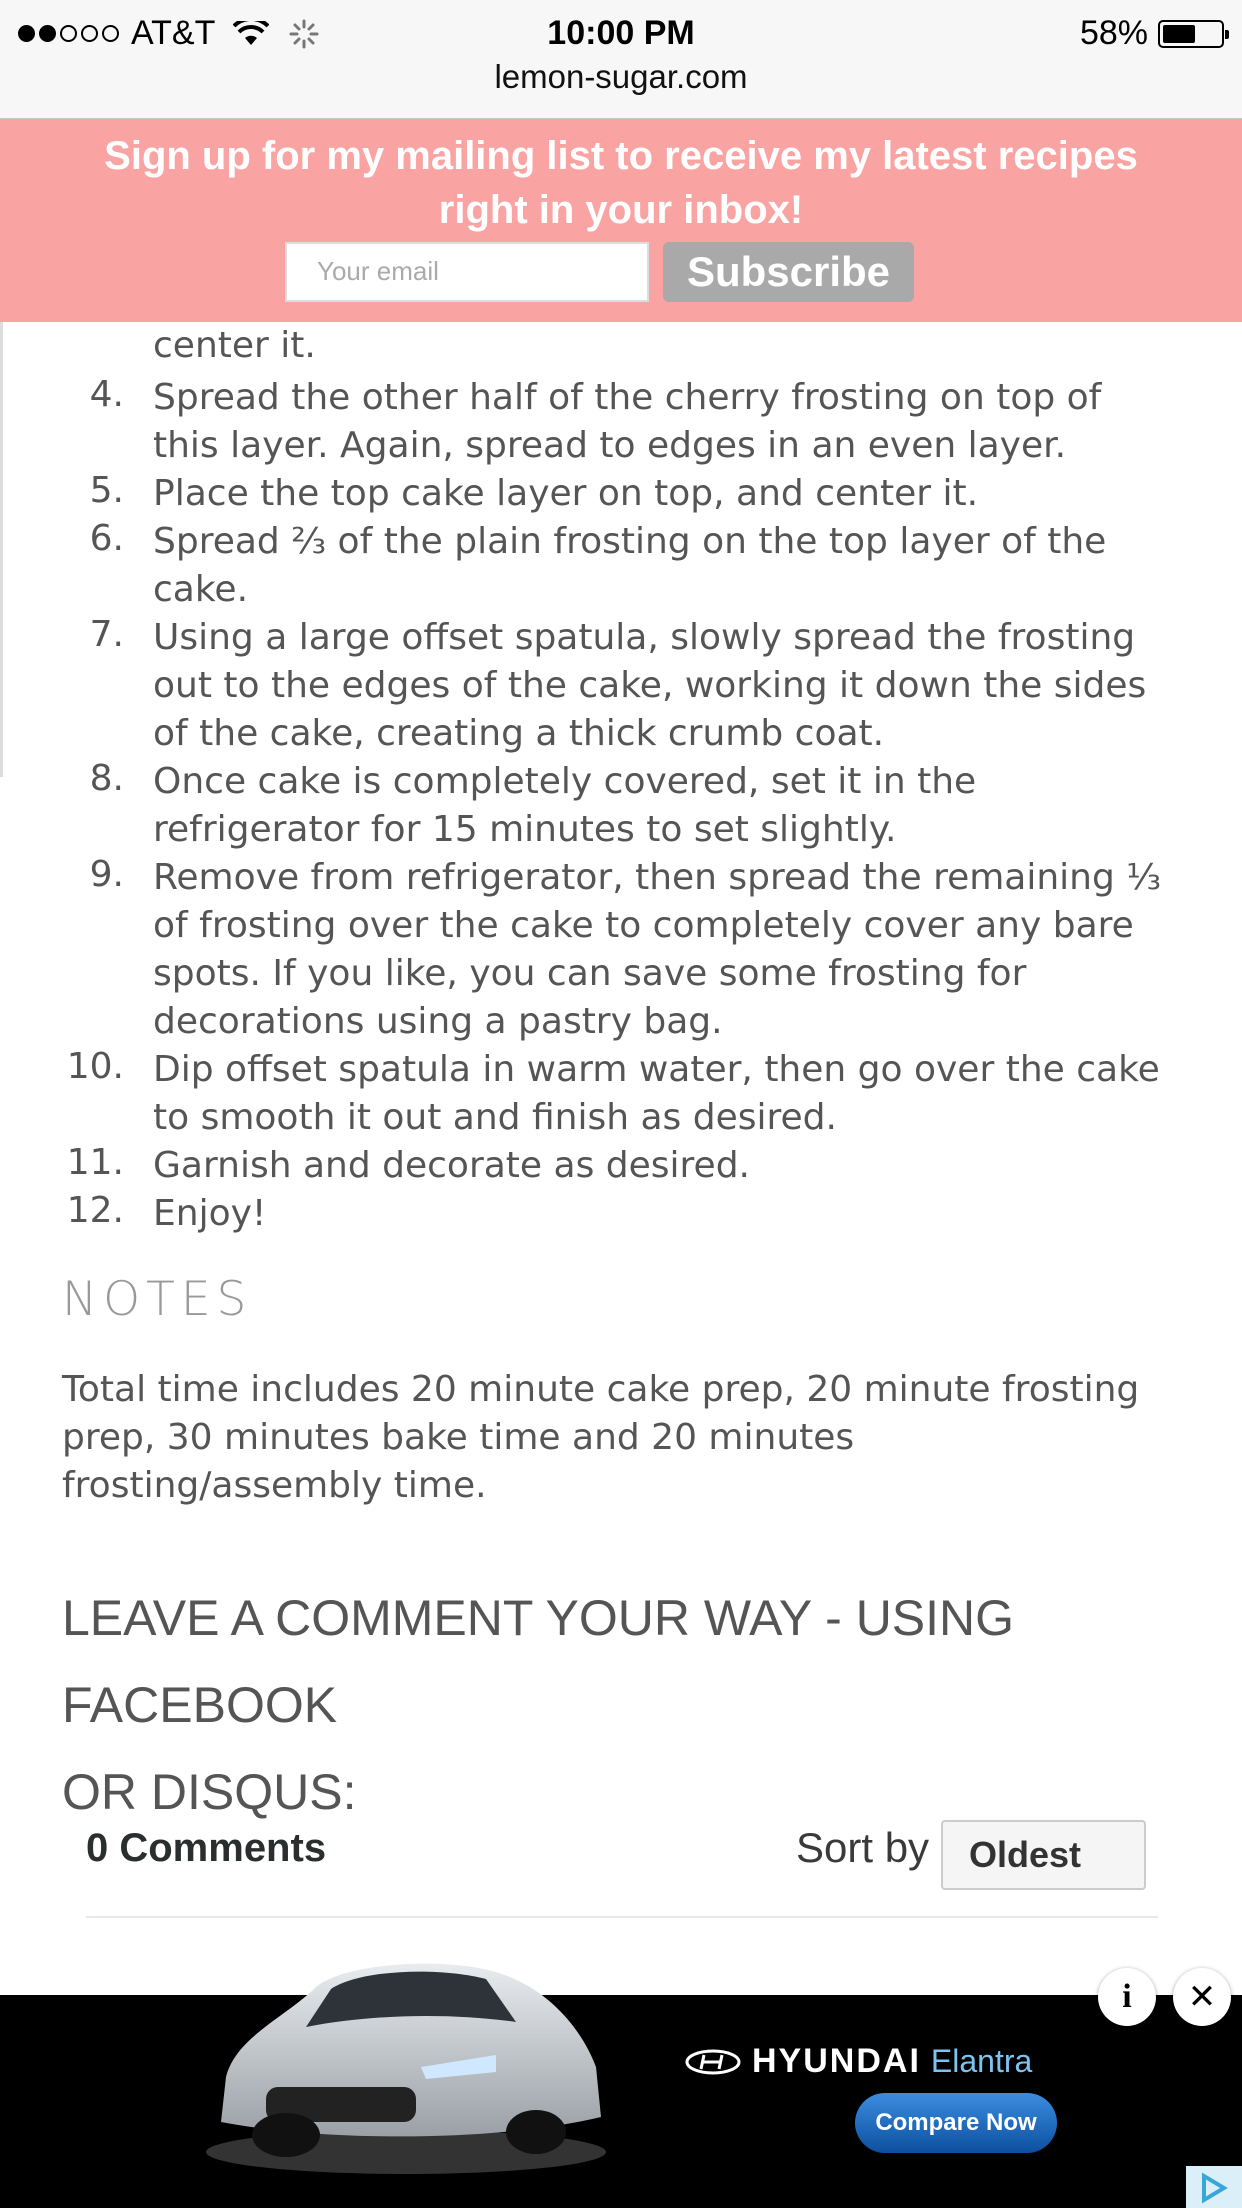 The width and height of the screenshot is (1242, 2208). Describe the element at coordinates (106, 490) in the screenshot. I see `step-number: 5.` at that location.